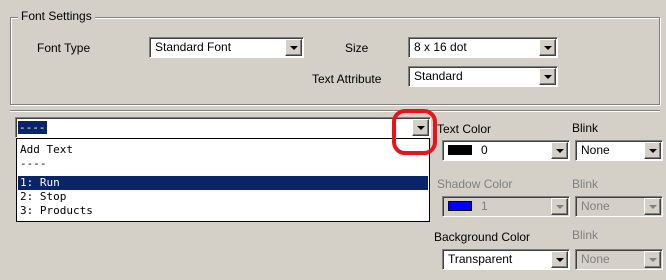 This screenshot has height=280, width=666. I want to click on highlight-circle, so click(414, 132).